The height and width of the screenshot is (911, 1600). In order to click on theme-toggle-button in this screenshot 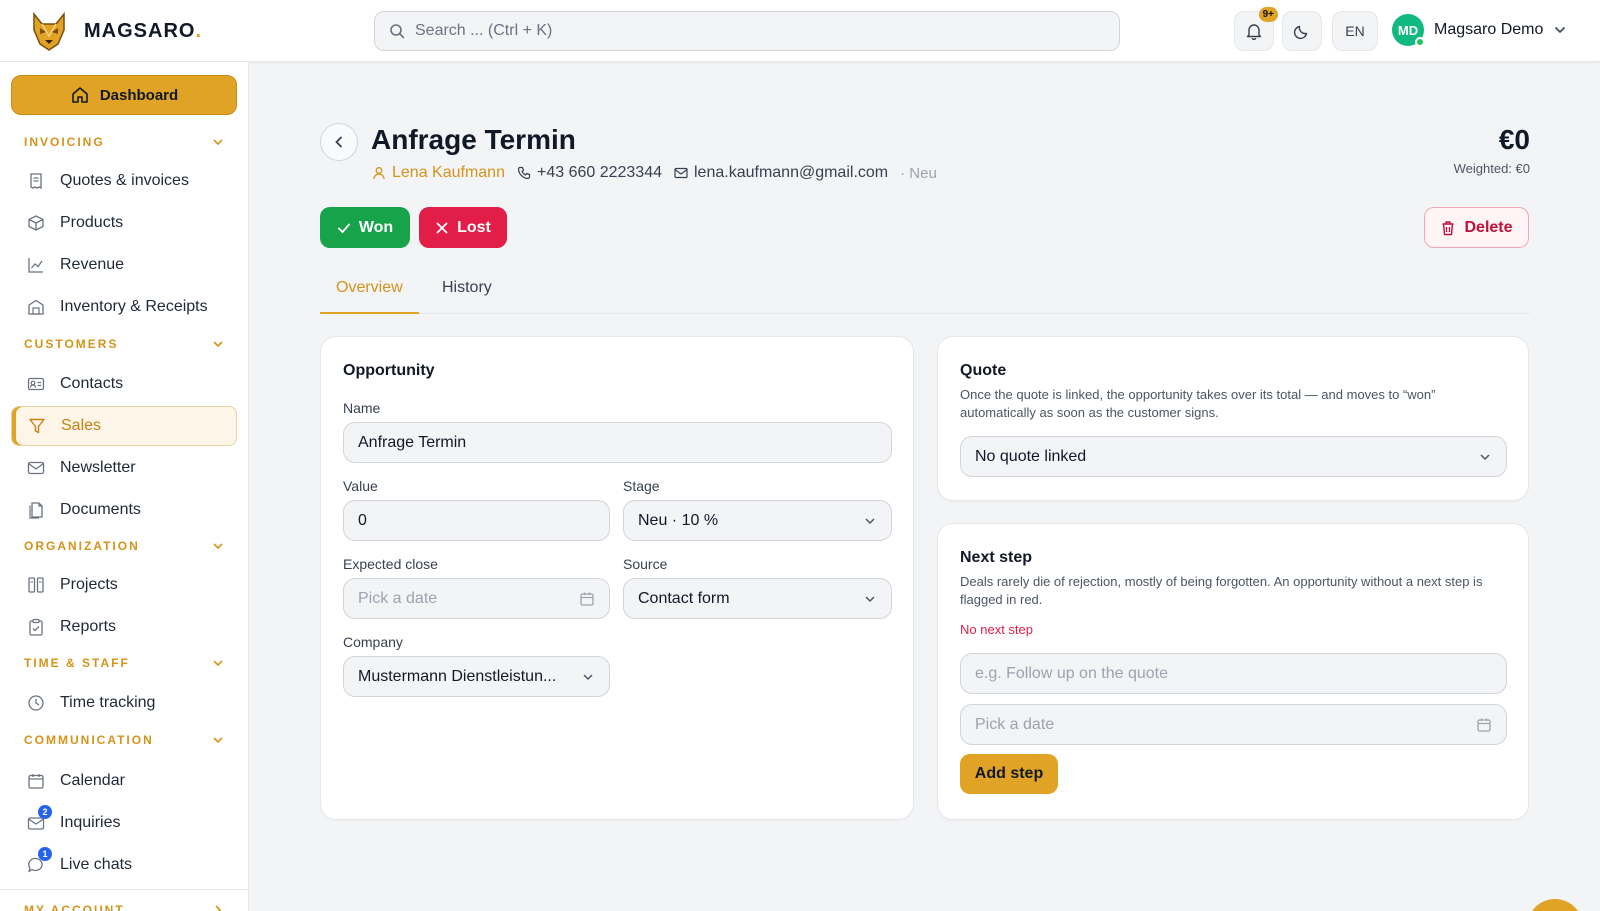, I will do `click(1302, 31)`.